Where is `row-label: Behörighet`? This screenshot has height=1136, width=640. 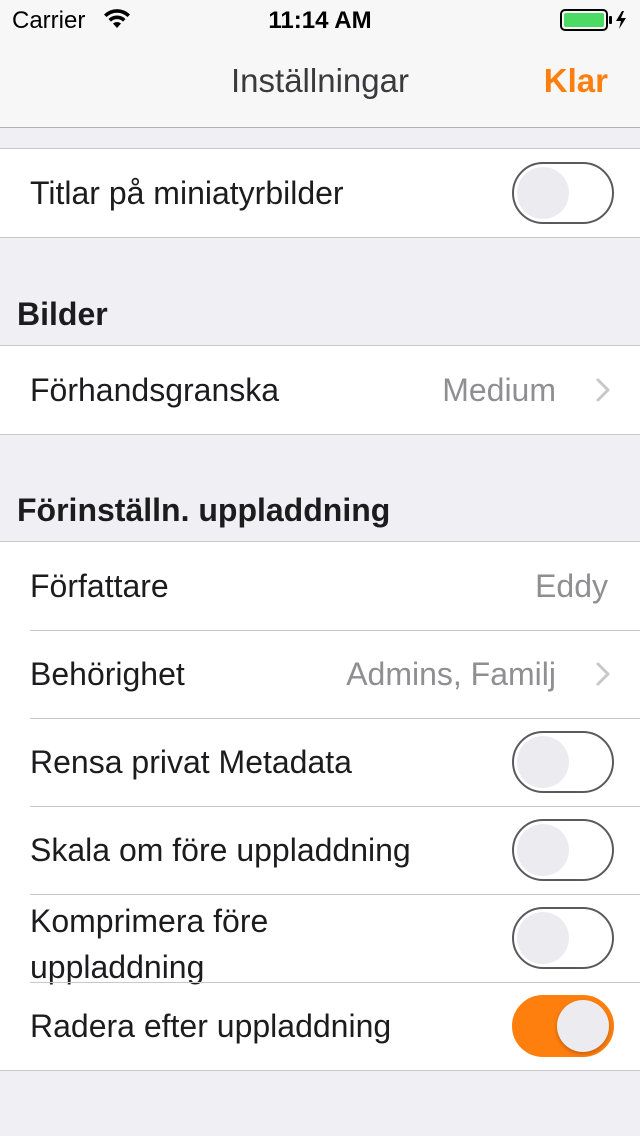 row-label: Behörighet is located at coordinates (107, 674).